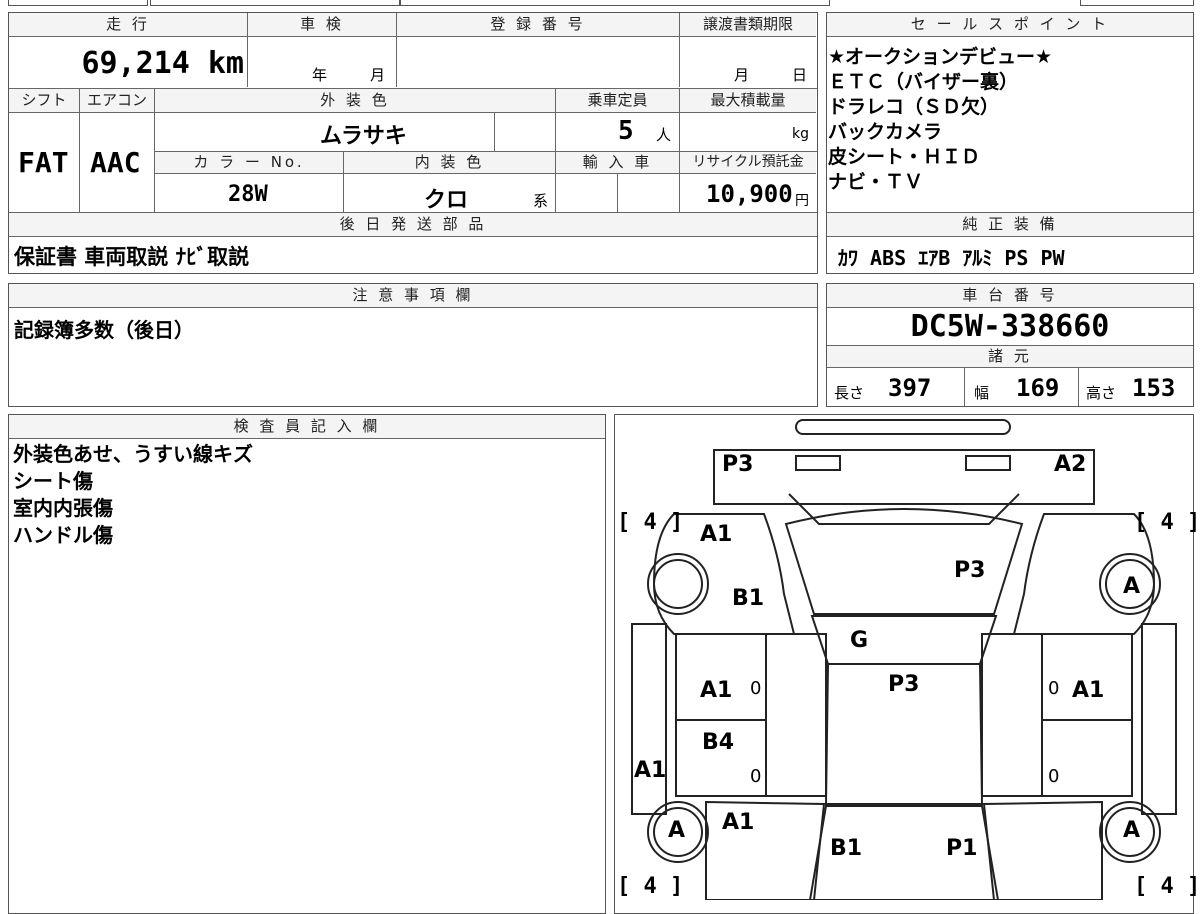 The height and width of the screenshot is (914, 1200). Describe the element at coordinates (904, 684) in the screenshot. I see `mark-roof: P3` at that location.